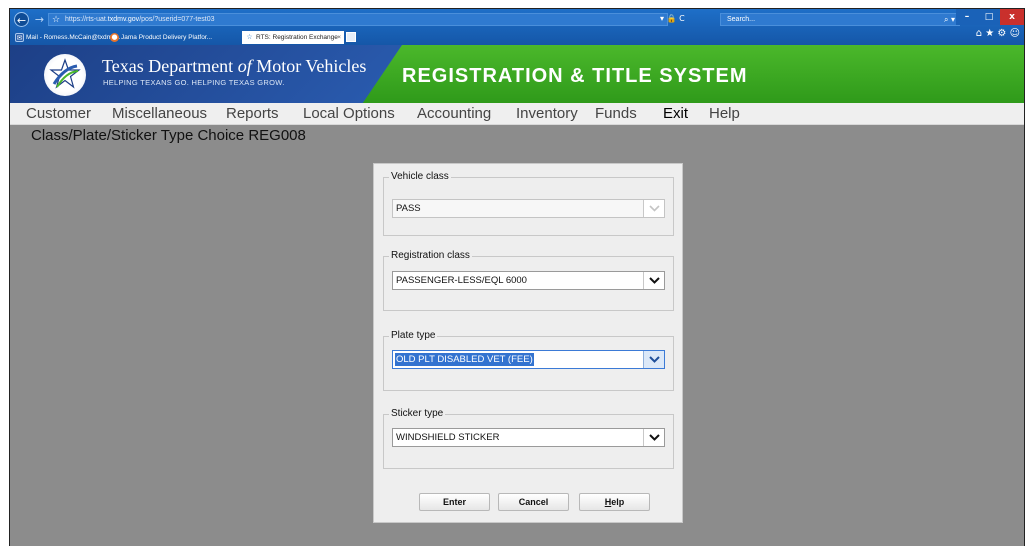  I want to click on registration-class-label: Registration class, so click(430, 255).